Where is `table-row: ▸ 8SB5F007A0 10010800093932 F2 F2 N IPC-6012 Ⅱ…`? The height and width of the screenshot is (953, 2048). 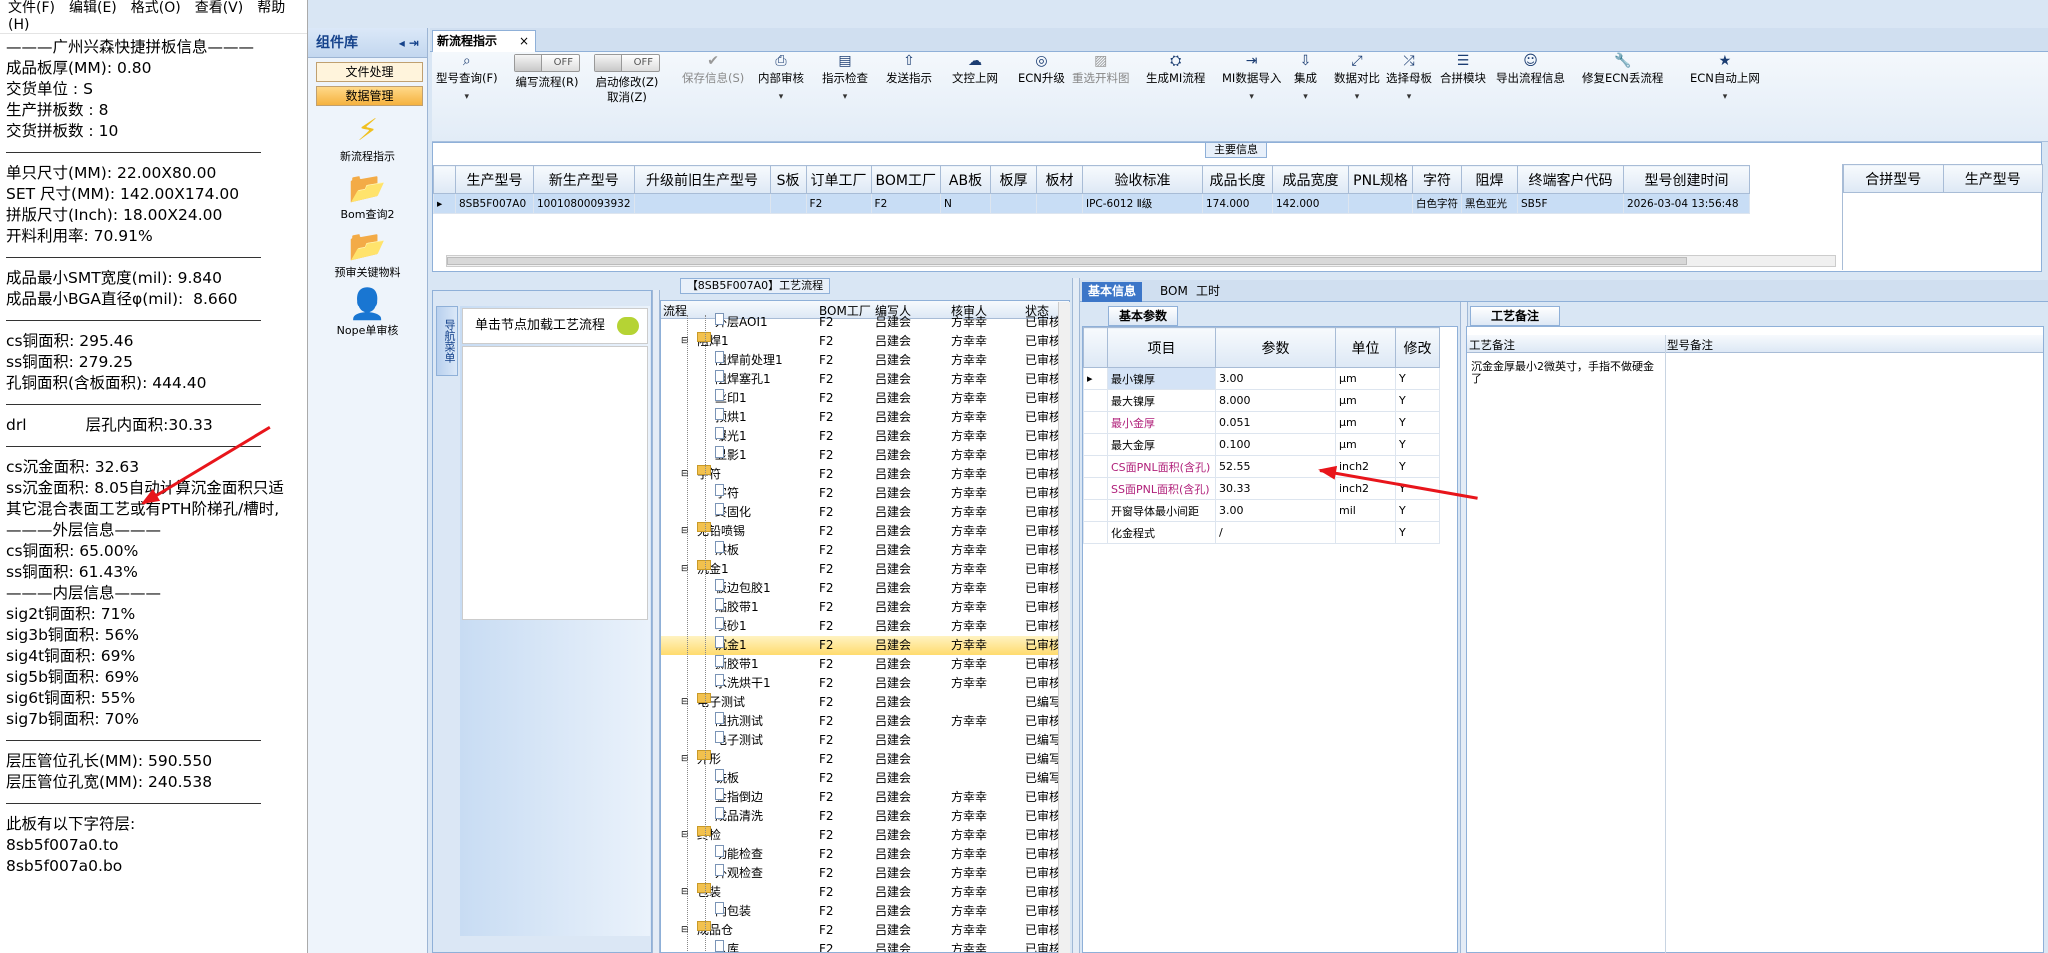
table-row: ▸ 8SB5F007A0 10010800093932 F2 F2 N IPC-6012 Ⅱ… is located at coordinates (1091, 203).